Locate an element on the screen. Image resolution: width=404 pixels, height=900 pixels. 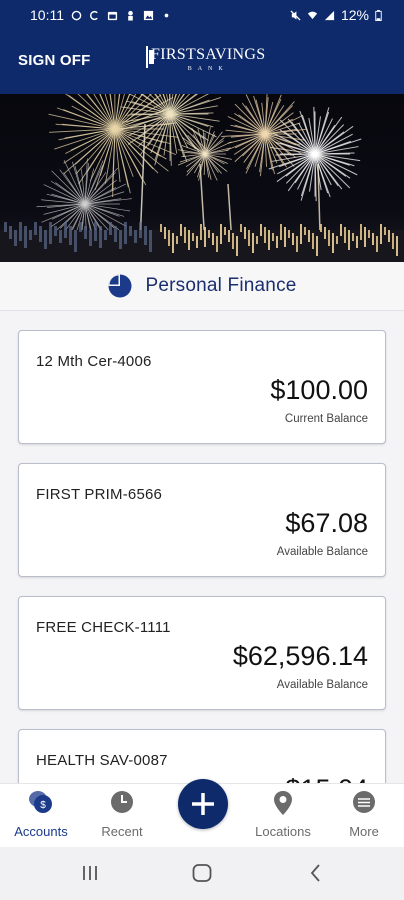
recents-icon is located at coordinates (90, 873).